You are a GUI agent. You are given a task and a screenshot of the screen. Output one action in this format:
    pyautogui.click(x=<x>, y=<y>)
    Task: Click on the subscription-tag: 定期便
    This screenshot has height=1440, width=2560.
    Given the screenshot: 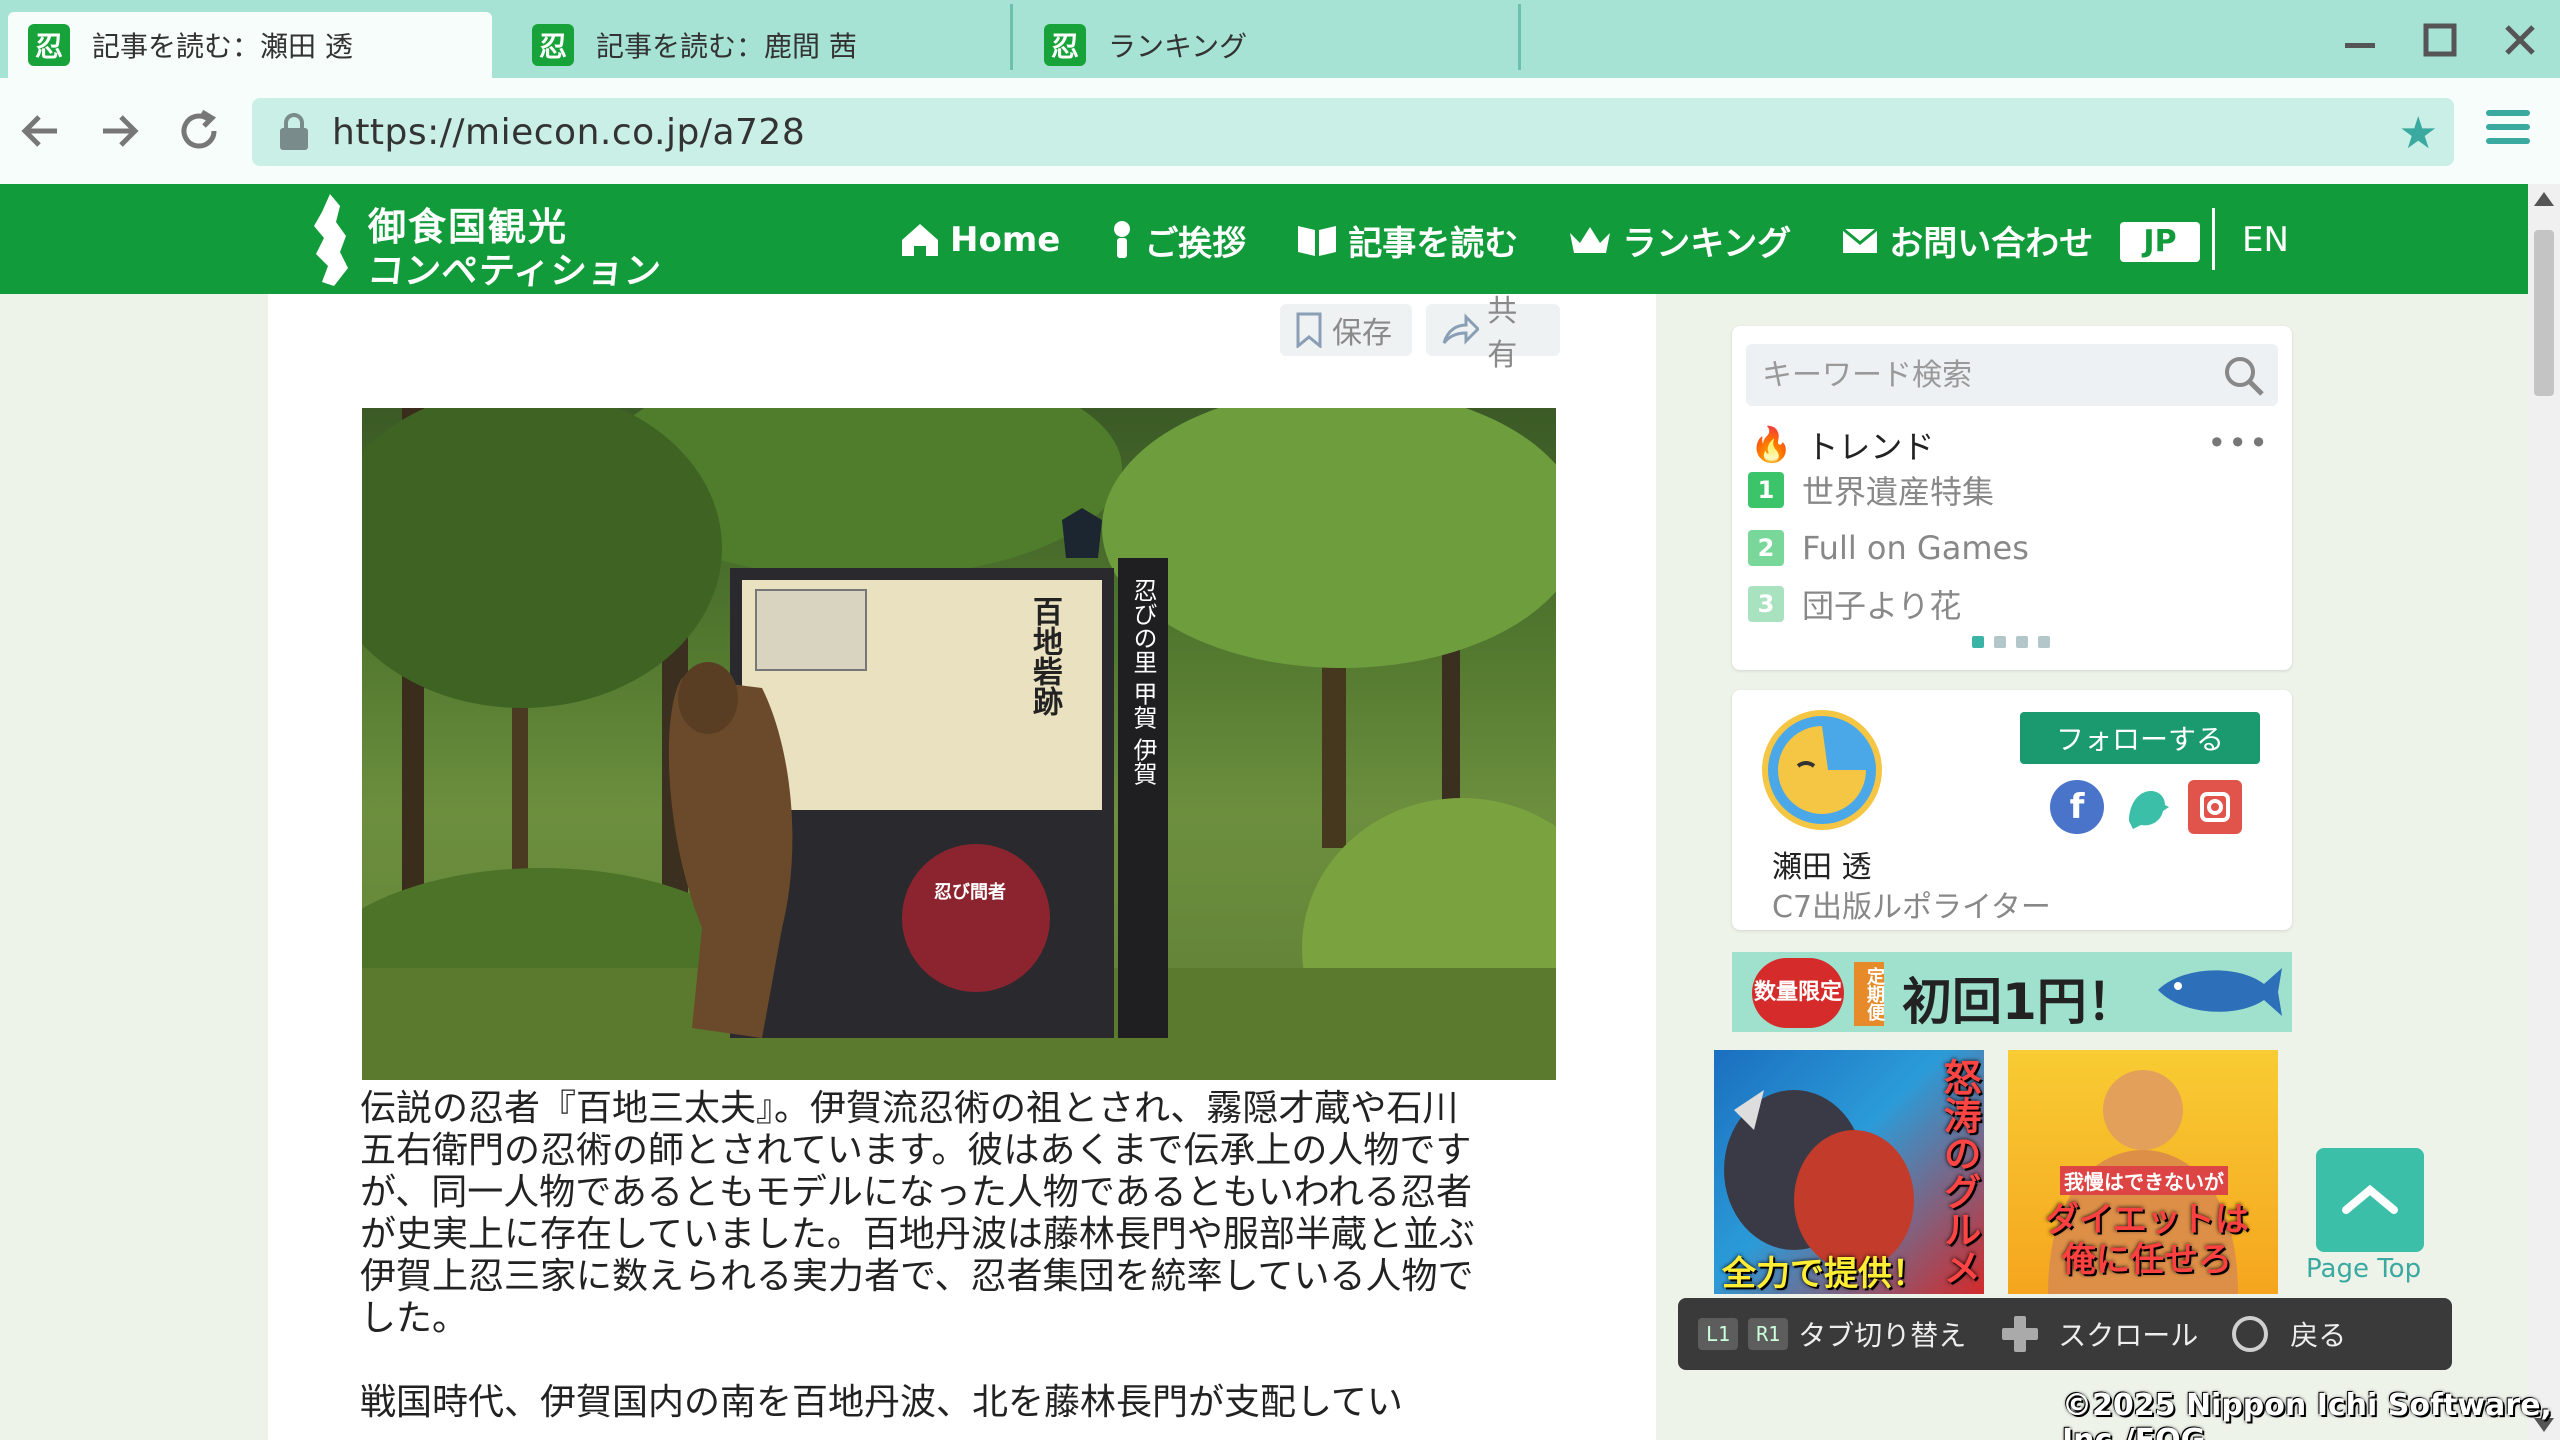 What is the action you would take?
    pyautogui.click(x=1869, y=994)
    